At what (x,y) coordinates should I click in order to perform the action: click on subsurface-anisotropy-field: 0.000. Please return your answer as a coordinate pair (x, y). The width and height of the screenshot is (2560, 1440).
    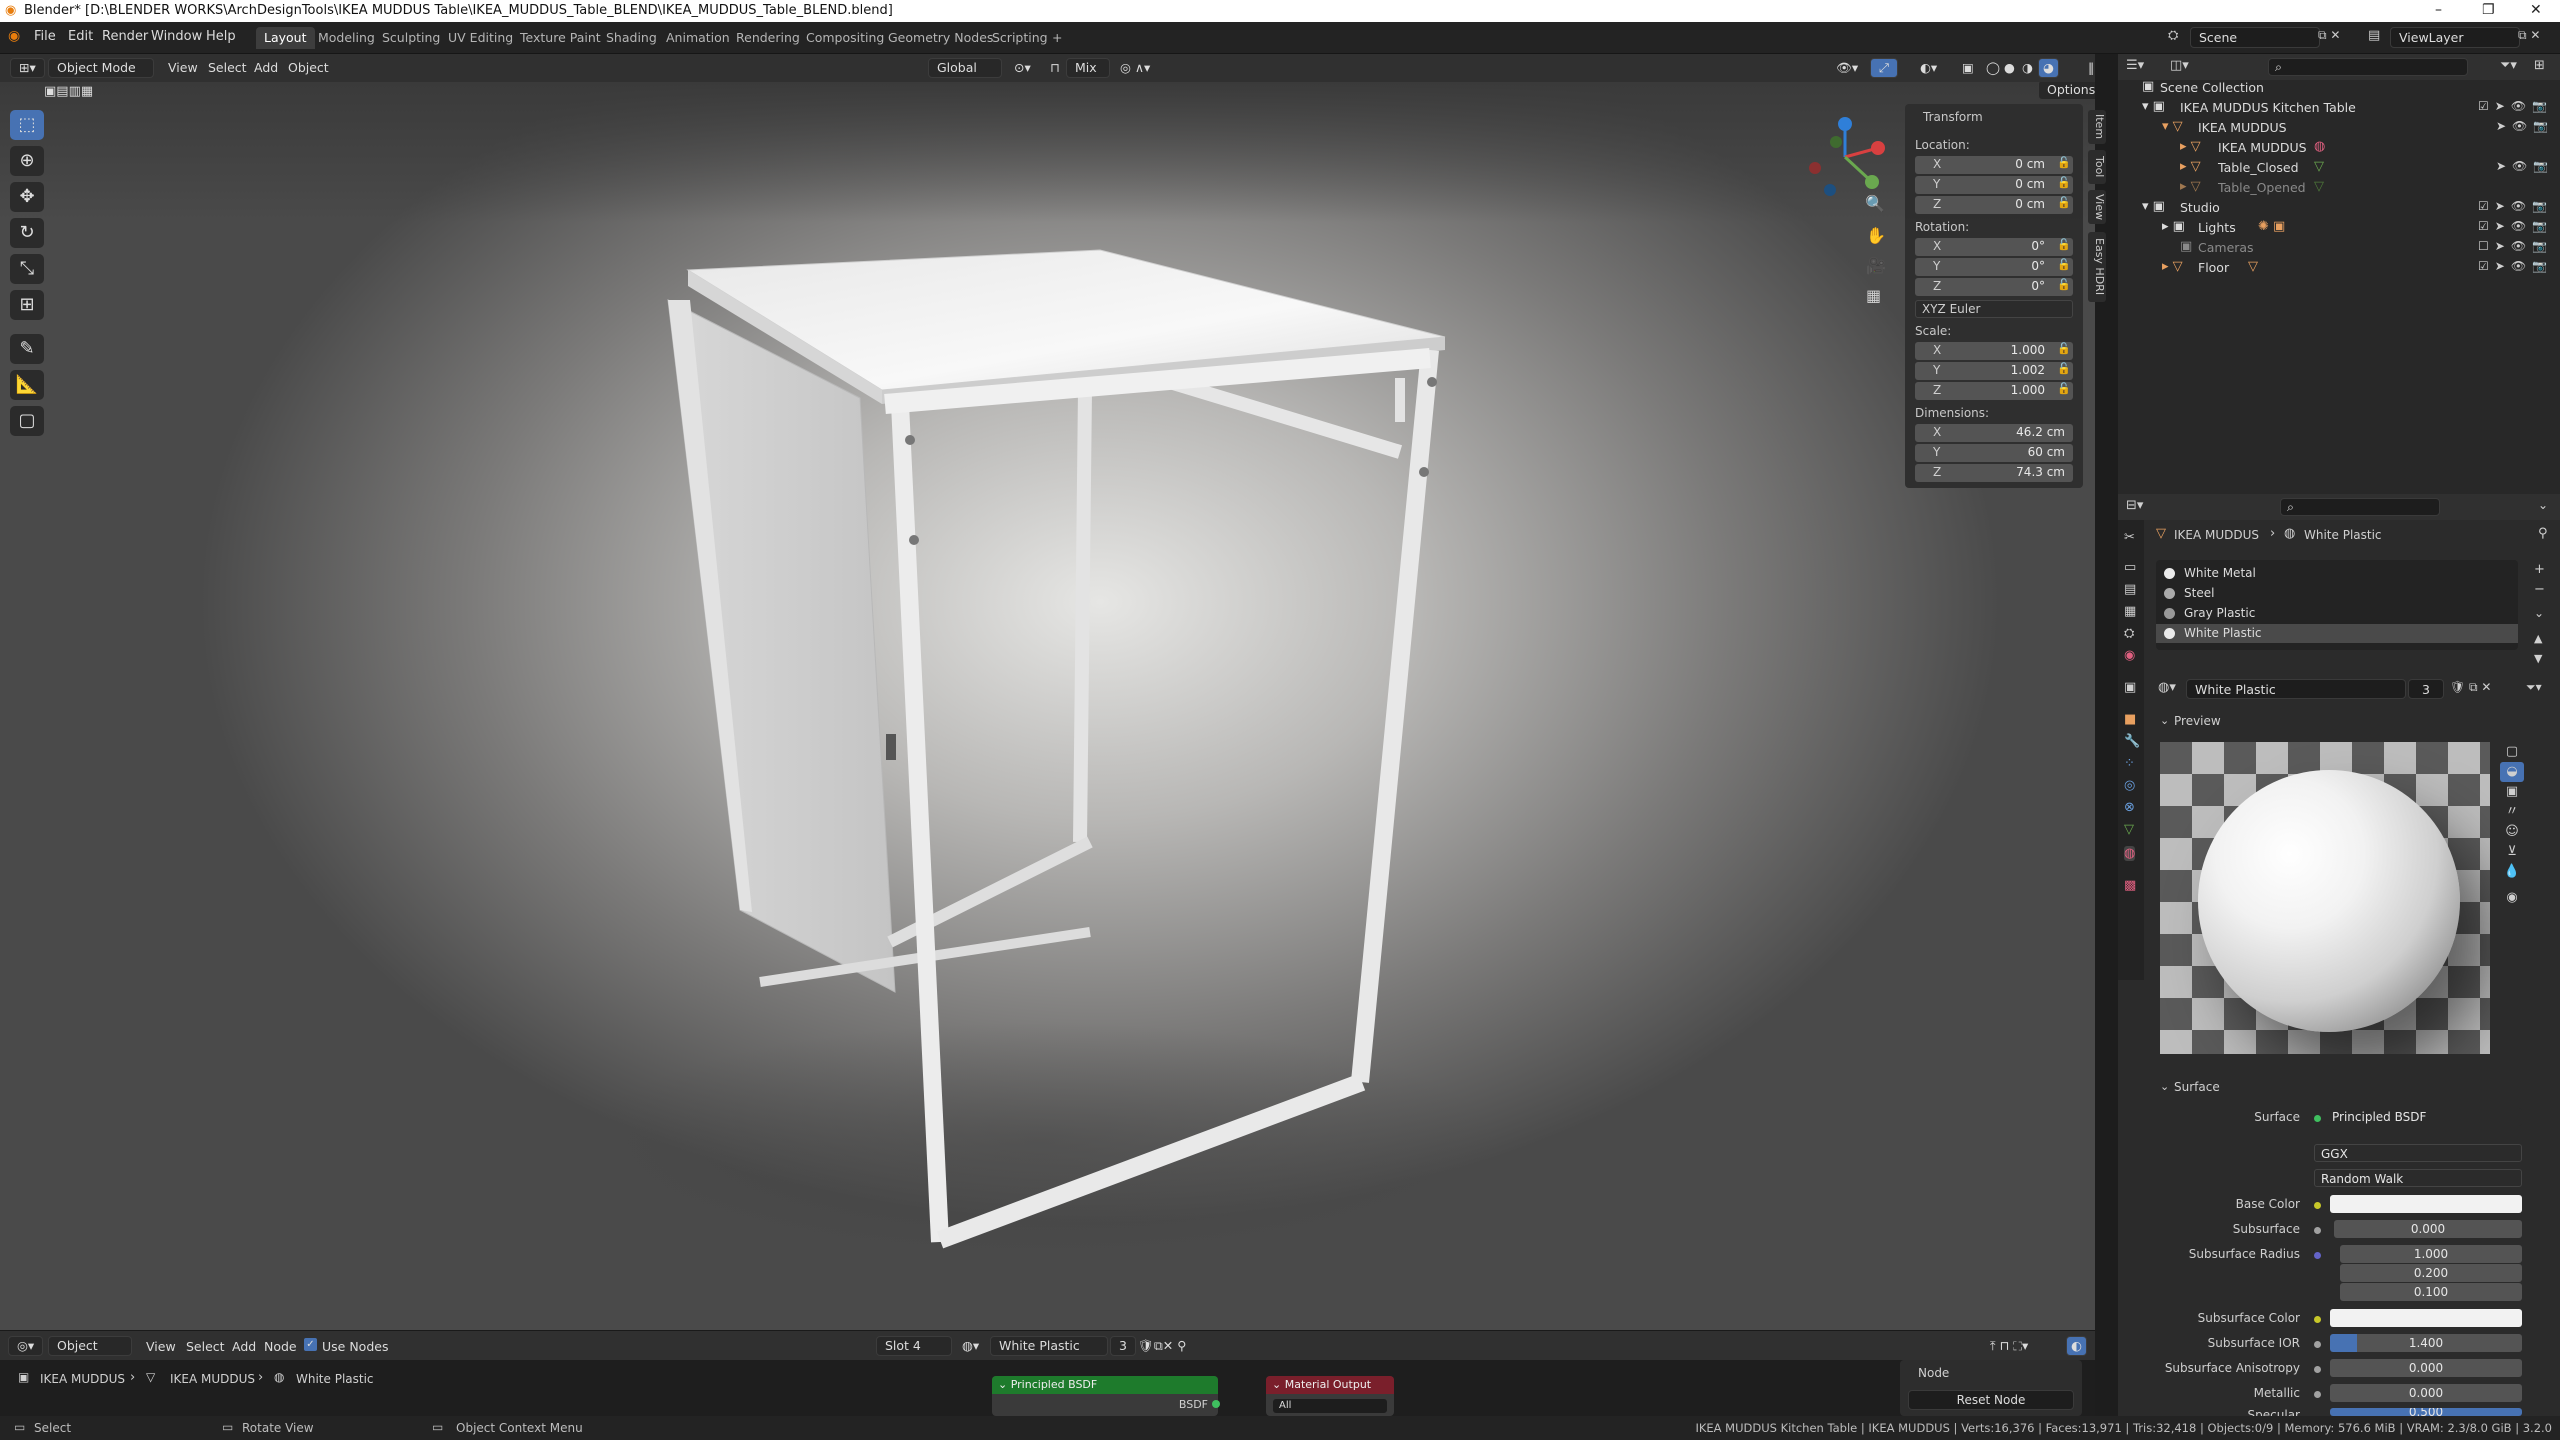
    Looking at the image, I should click on (2426, 1368).